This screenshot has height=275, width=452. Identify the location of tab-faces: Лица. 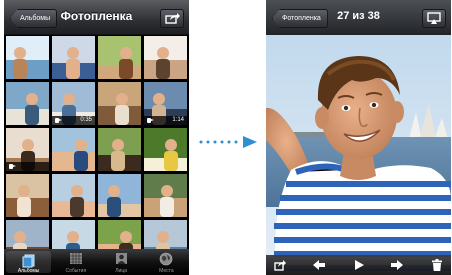
(121, 262).